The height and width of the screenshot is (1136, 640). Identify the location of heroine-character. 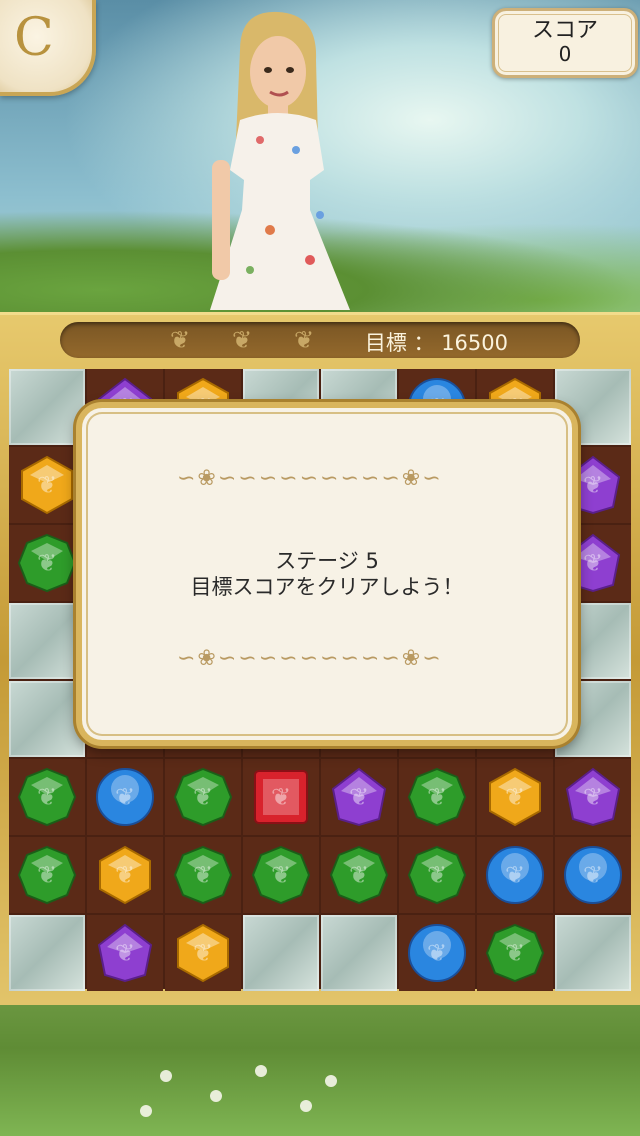
(280, 160).